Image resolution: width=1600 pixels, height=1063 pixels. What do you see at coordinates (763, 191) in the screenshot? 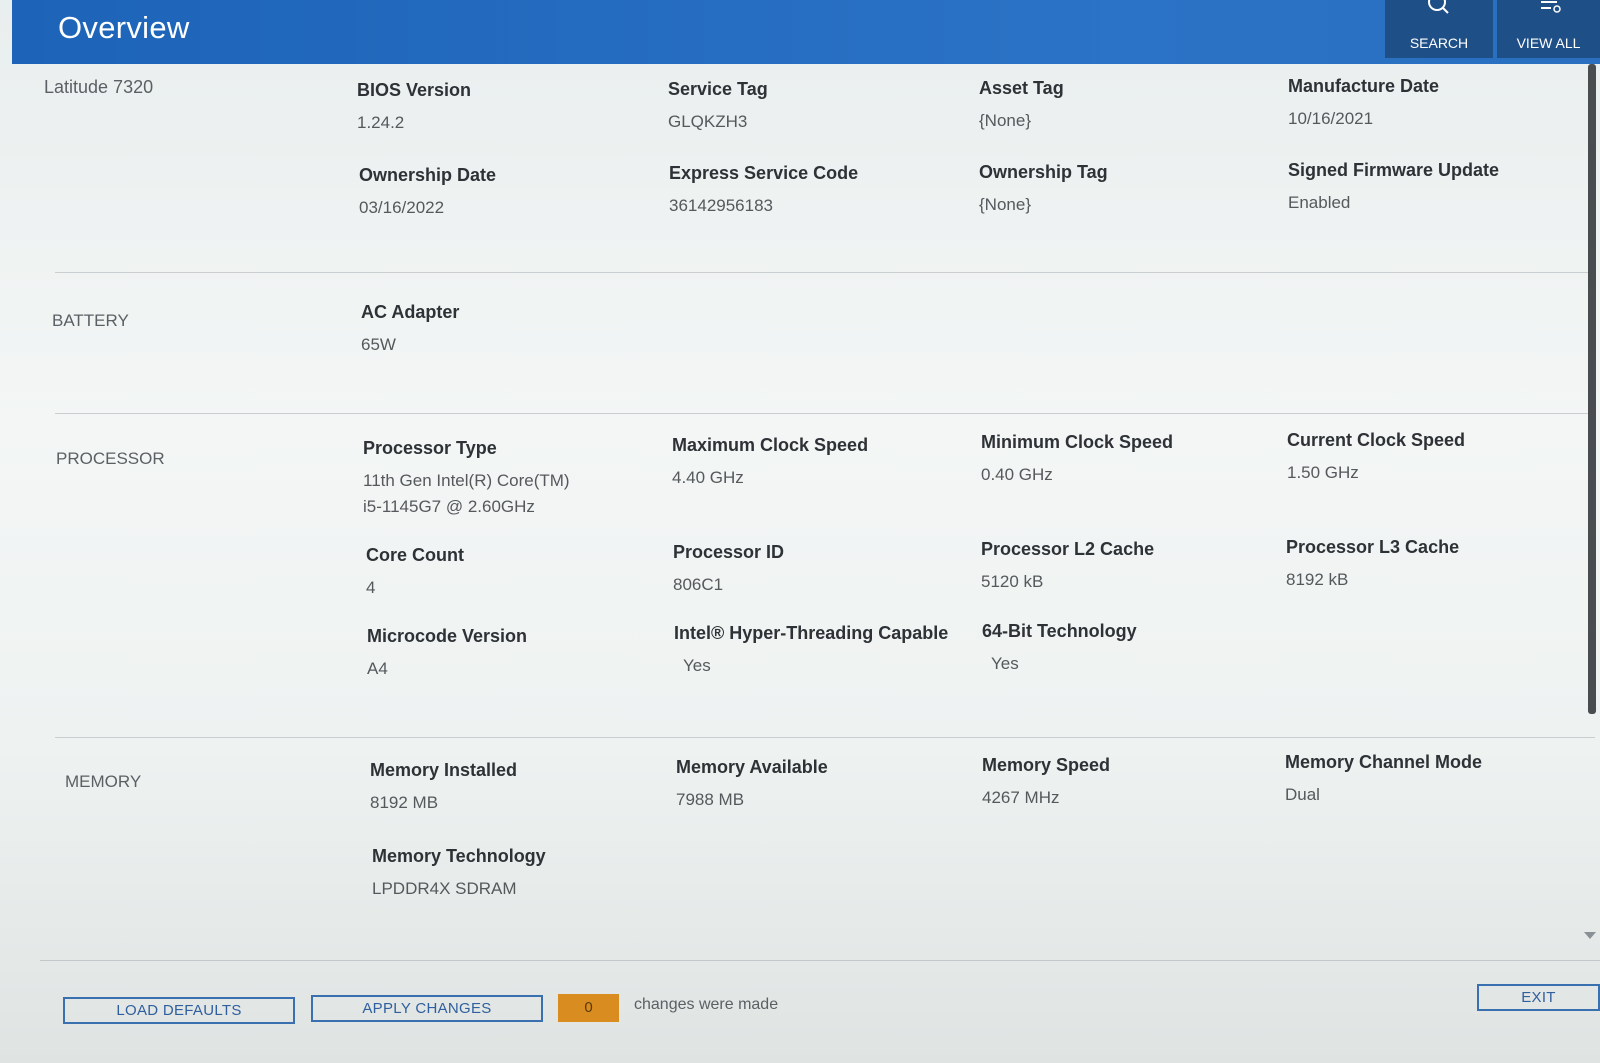
I see `express-service-code-field: Express Service Code 36142956183` at bounding box center [763, 191].